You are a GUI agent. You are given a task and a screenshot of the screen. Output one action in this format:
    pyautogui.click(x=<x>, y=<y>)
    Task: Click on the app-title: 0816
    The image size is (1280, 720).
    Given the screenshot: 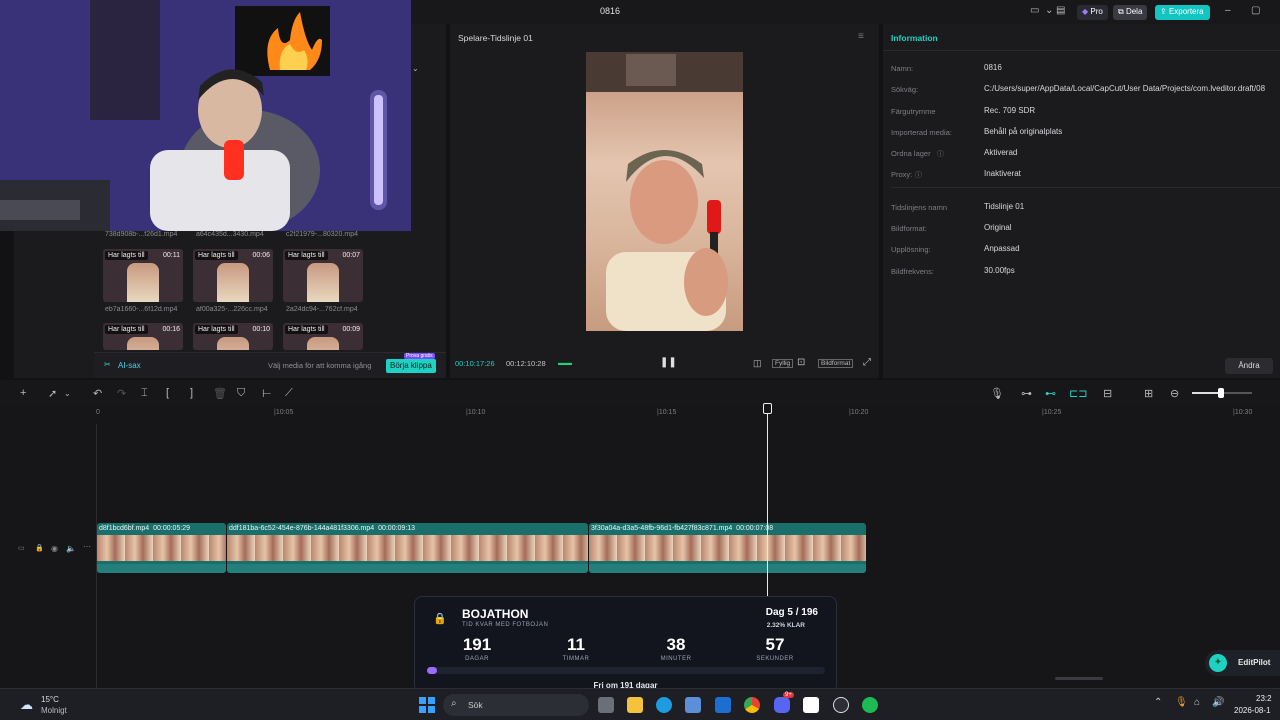 What is the action you would take?
    pyautogui.click(x=610, y=11)
    